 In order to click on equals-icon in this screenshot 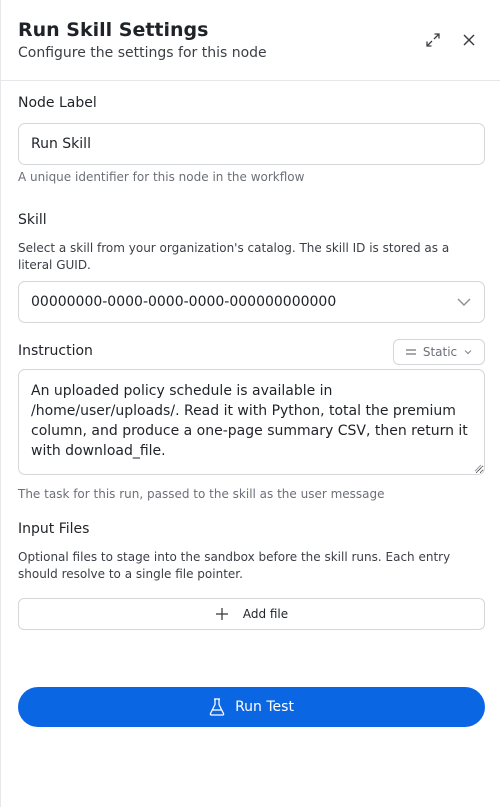, I will do `click(410, 352)`.